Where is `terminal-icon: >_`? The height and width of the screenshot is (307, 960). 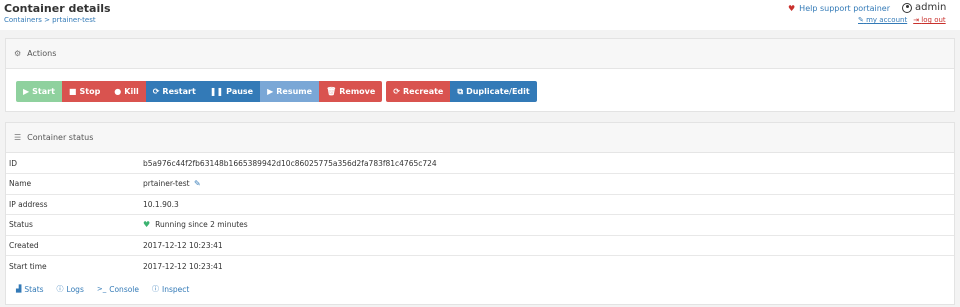 terminal-icon: >_ is located at coordinates (101, 289).